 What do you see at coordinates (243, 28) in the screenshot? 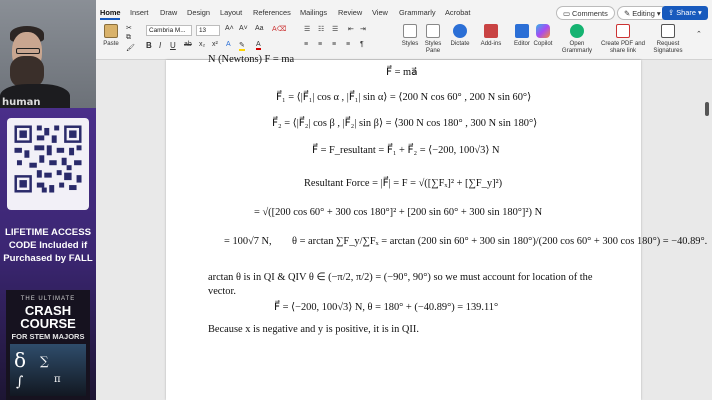
I see `shrink-font-icon: A˅` at bounding box center [243, 28].